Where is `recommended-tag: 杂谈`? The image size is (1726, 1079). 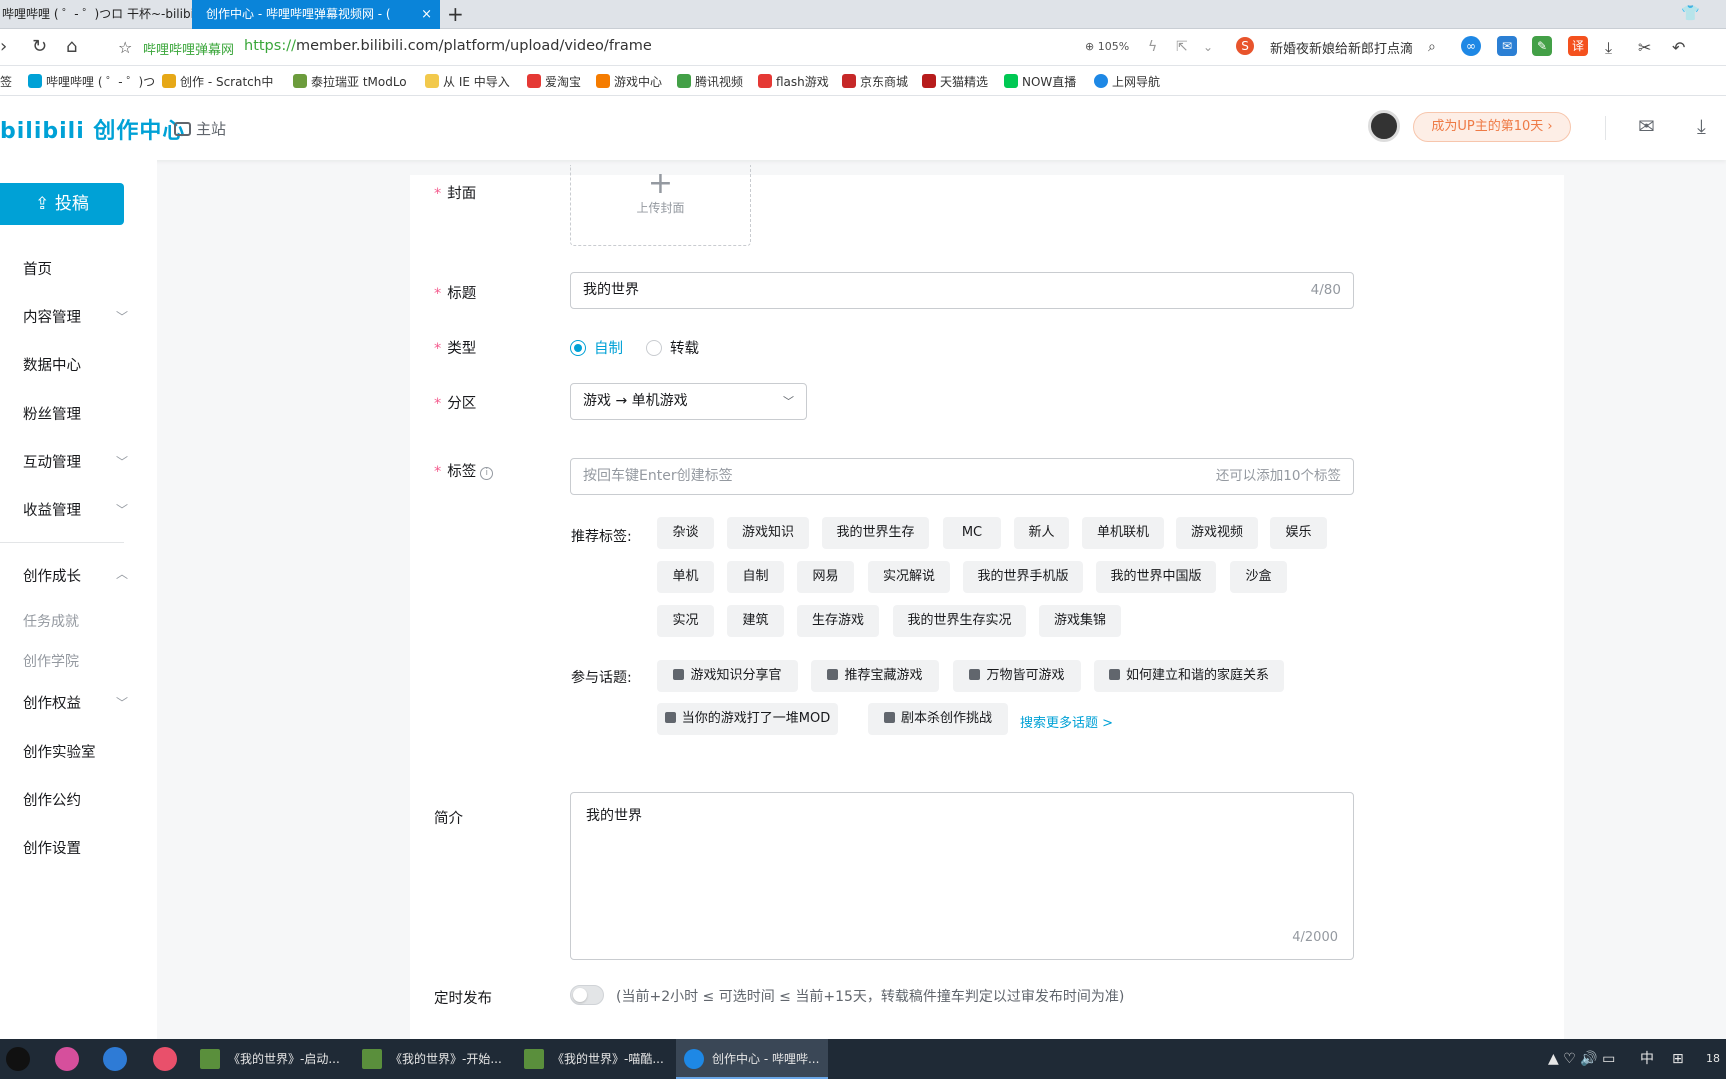 recommended-tag: 杂谈 is located at coordinates (685, 533).